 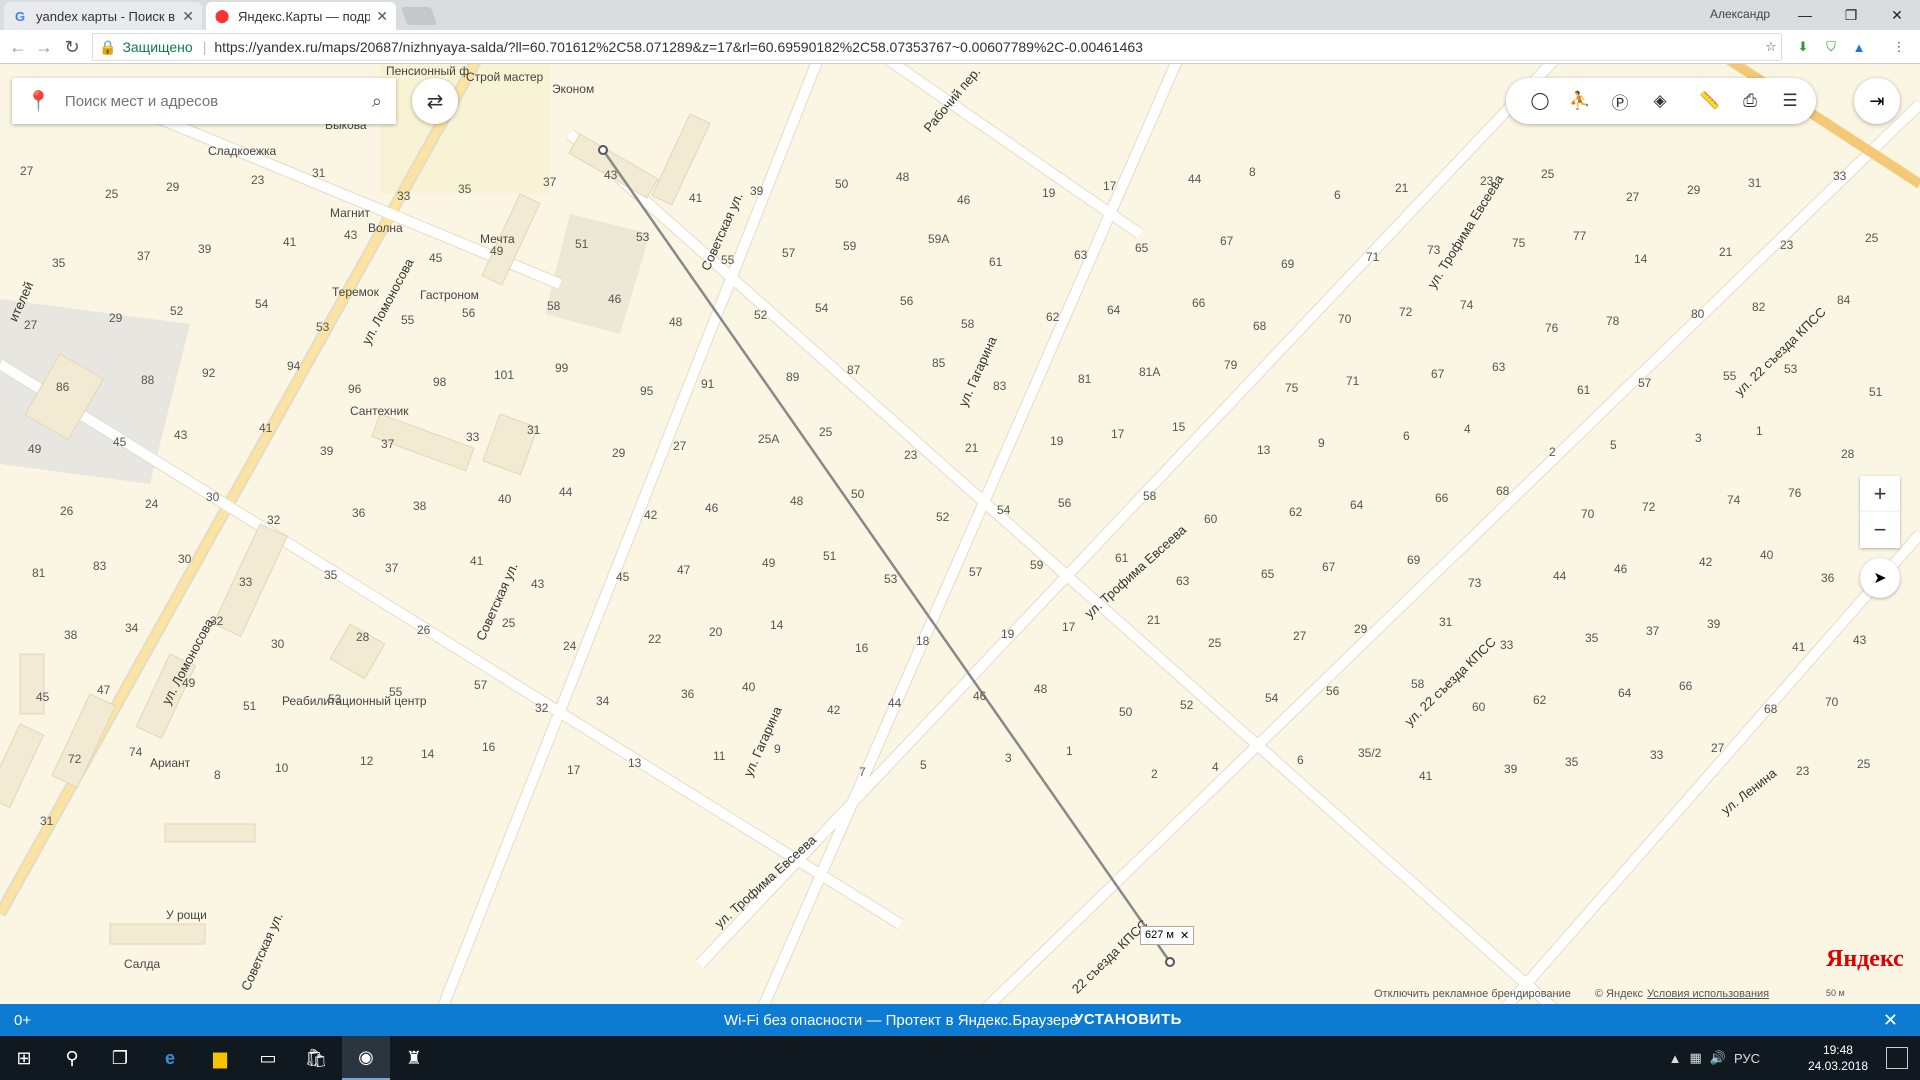 What do you see at coordinates (1750, 101) in the screenshot?
I see `print-icon: ⎙` at bounding box center [1750, 101].